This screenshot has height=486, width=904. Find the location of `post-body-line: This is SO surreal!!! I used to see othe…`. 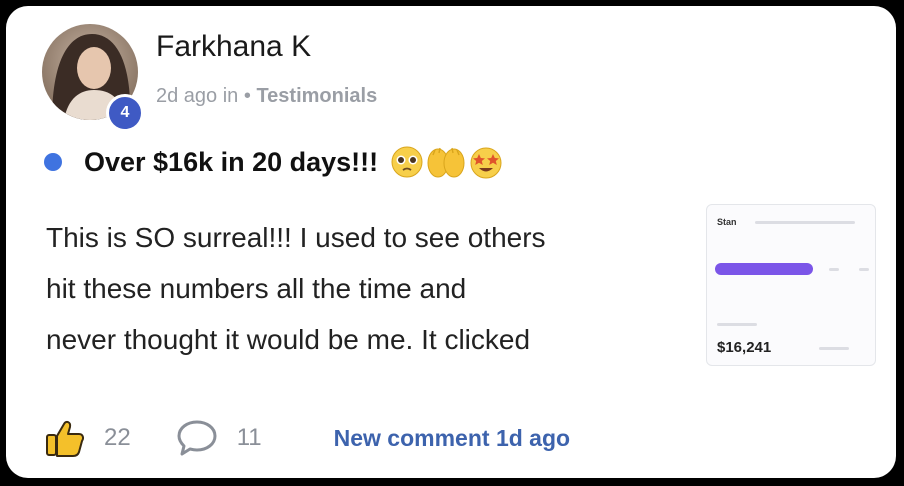

post-body-line: This is SO surreal!!! I used to see othe… is located at coordinates (296, 237).